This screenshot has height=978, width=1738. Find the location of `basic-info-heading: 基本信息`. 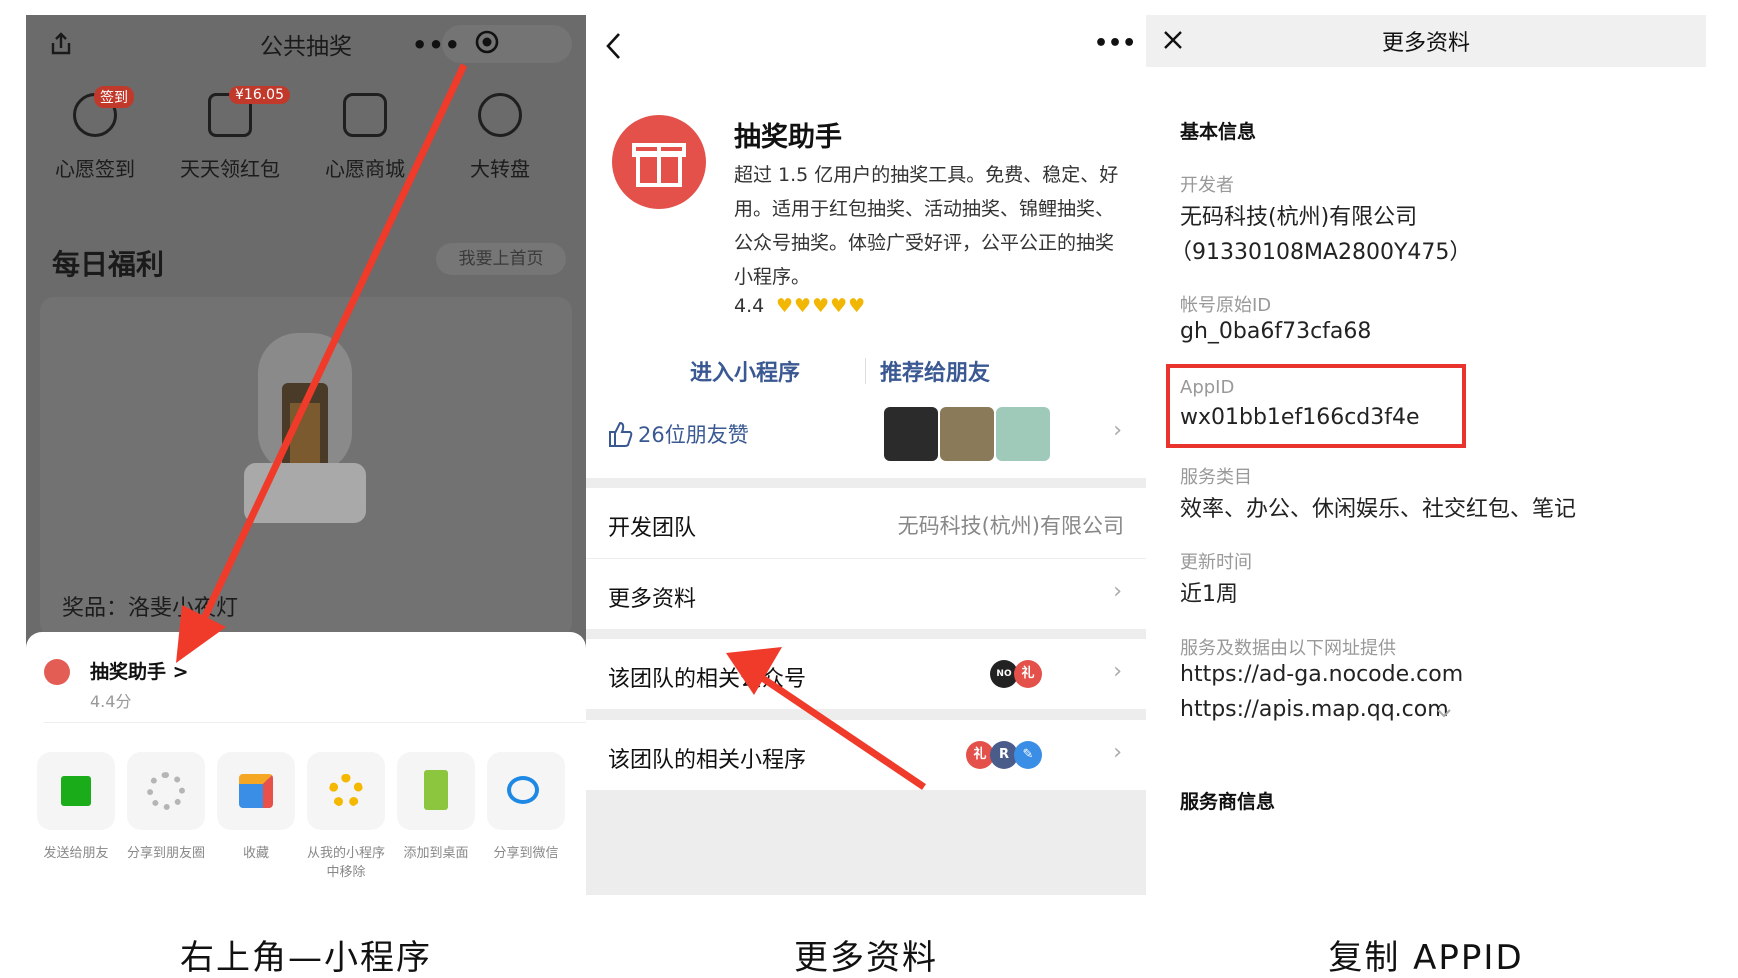

basic-info-heading: 基本信息 is located at coordinates (1218, 132).